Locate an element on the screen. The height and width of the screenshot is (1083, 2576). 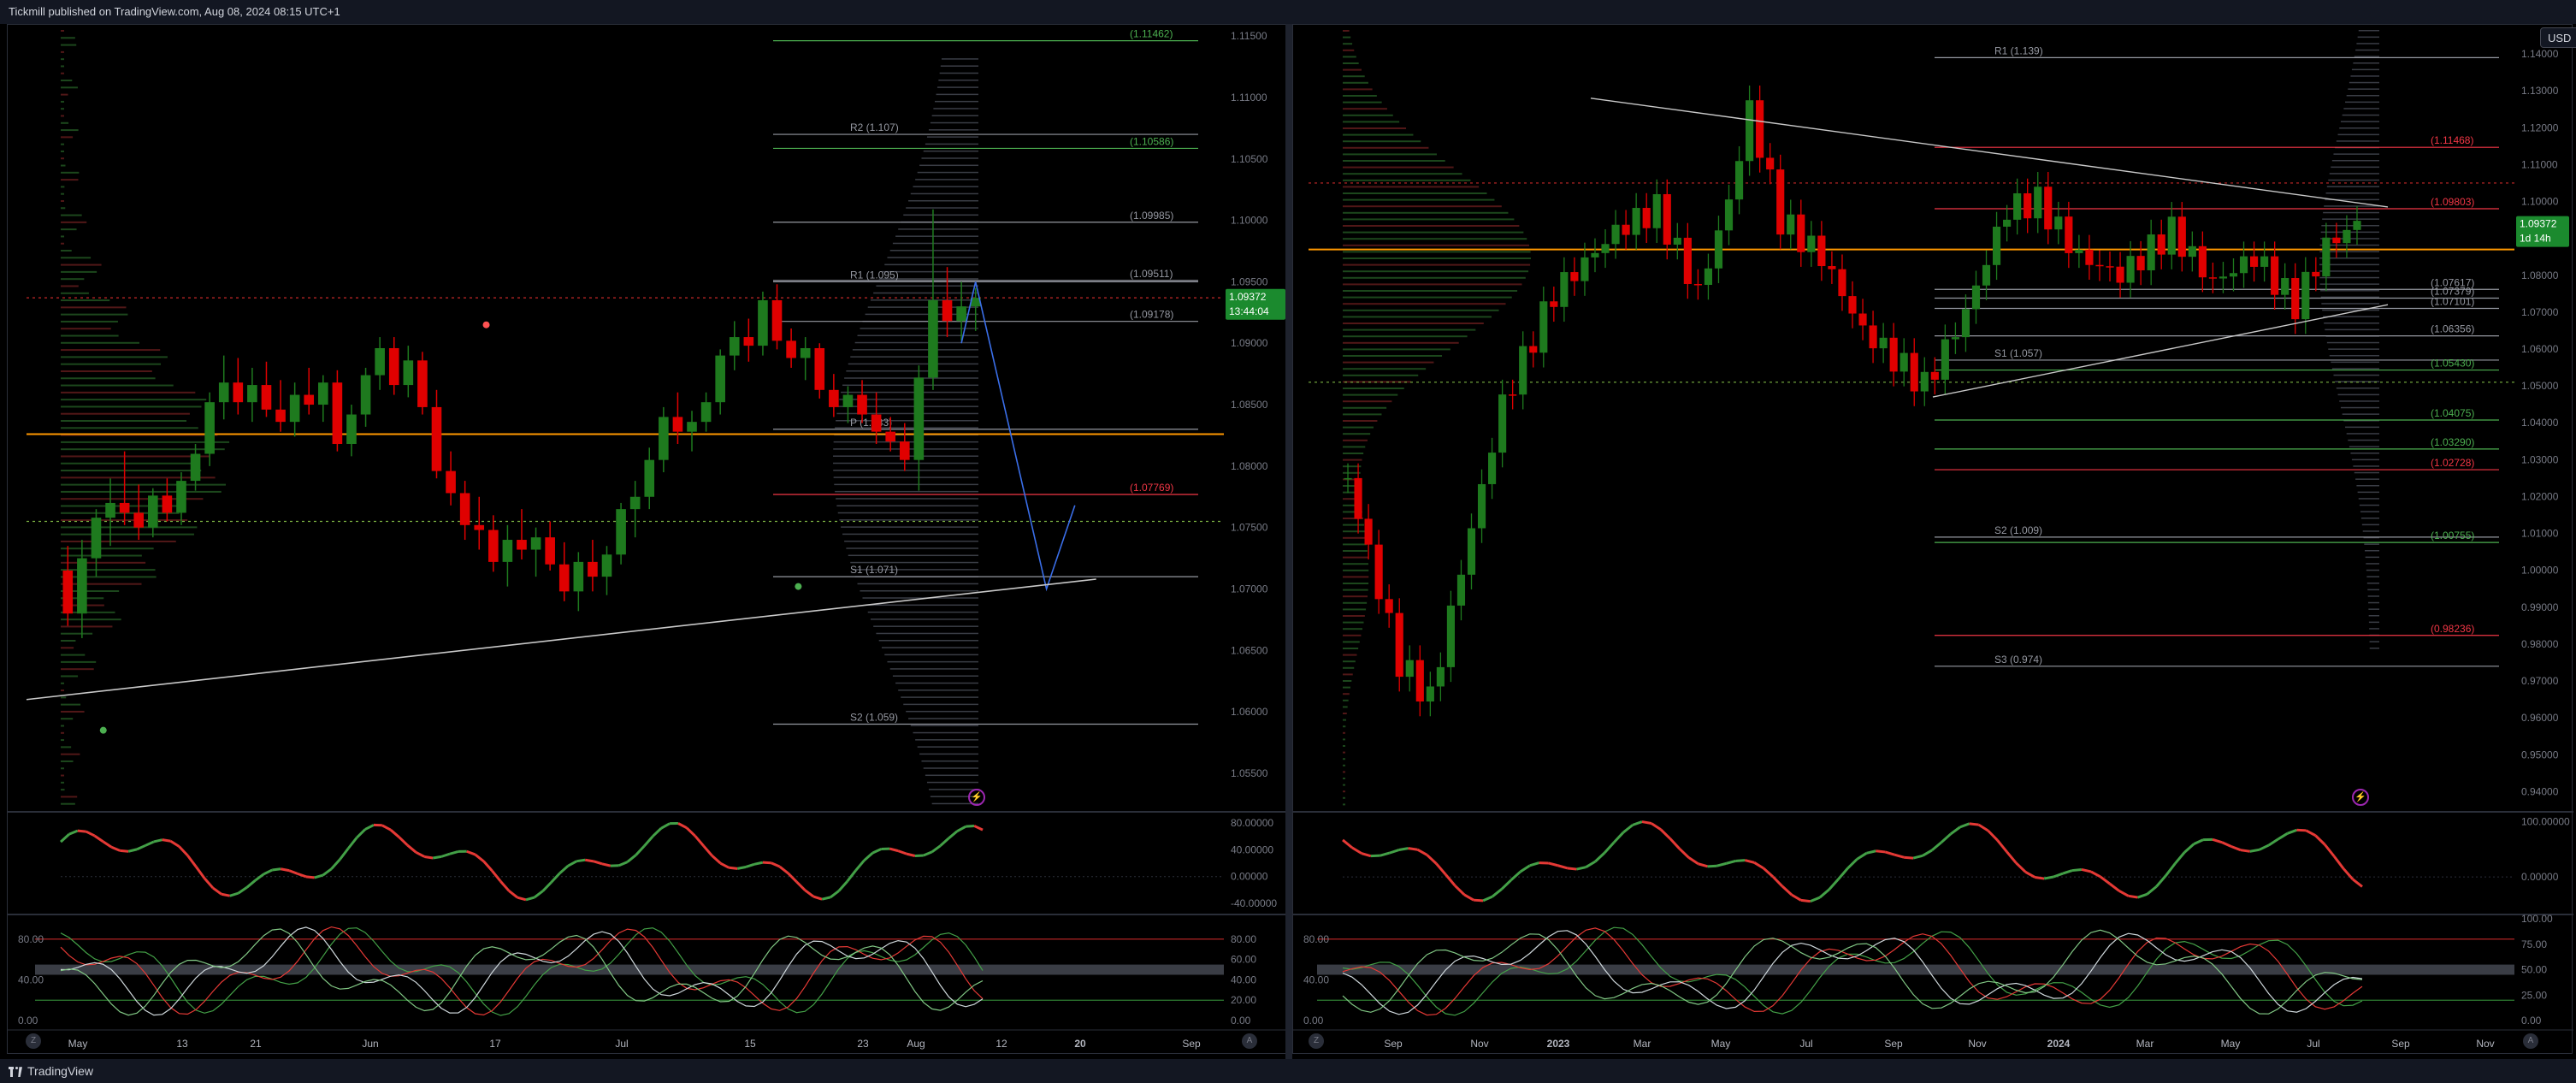
zoom-button-right: Z is located at coordinates (1316, 1041).